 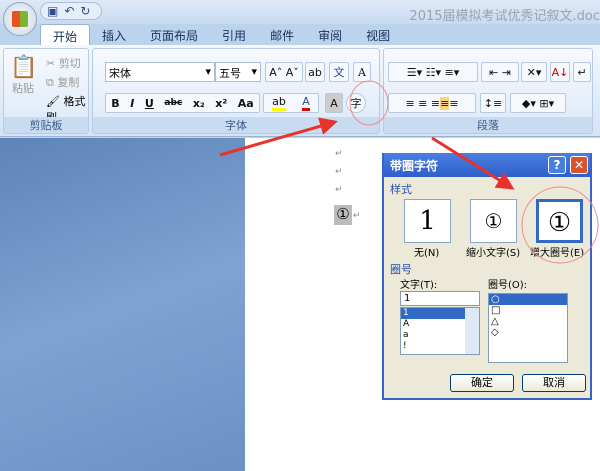 What do you see at coordinates (173, 103) in the screenshot?
I see `strikethrough-button: abc` at bounding box center [173, 103].